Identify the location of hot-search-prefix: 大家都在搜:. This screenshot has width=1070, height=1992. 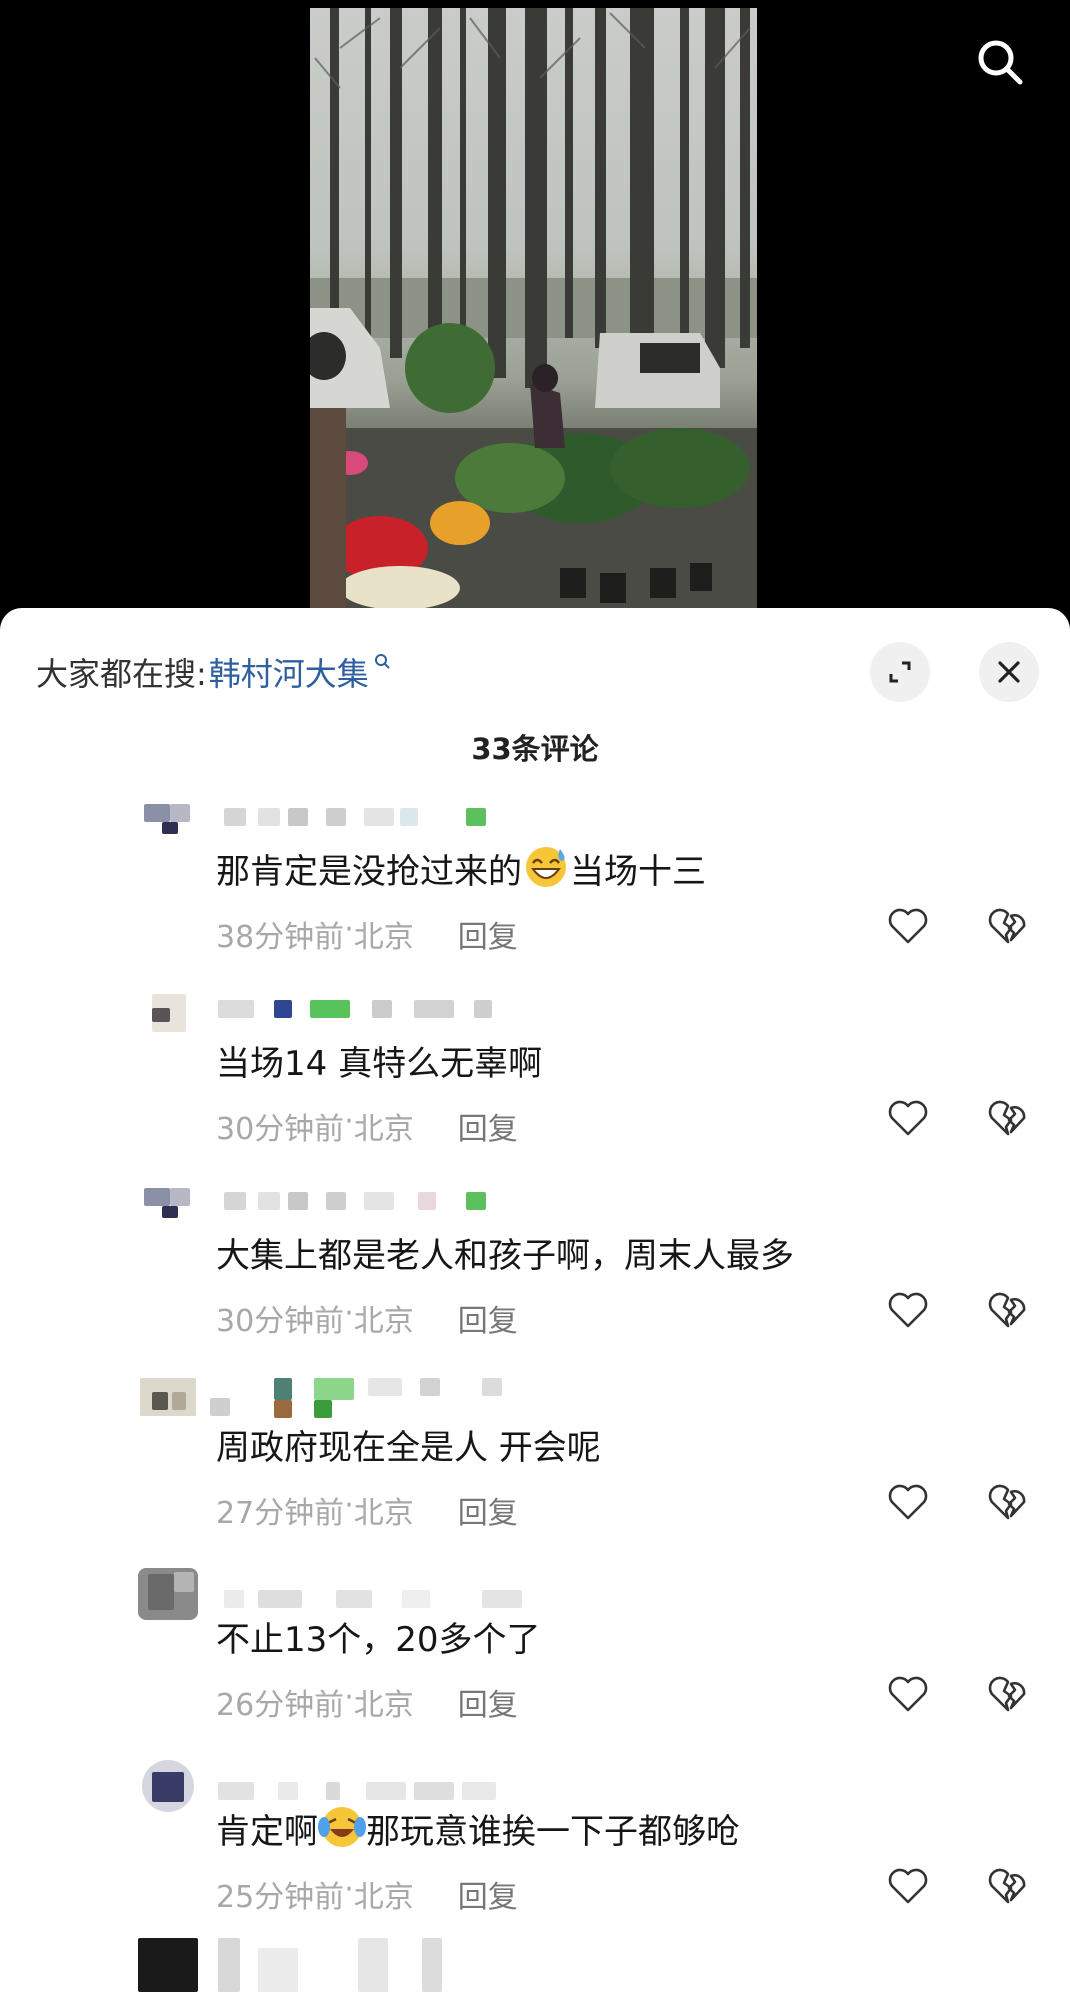
(121, 674).